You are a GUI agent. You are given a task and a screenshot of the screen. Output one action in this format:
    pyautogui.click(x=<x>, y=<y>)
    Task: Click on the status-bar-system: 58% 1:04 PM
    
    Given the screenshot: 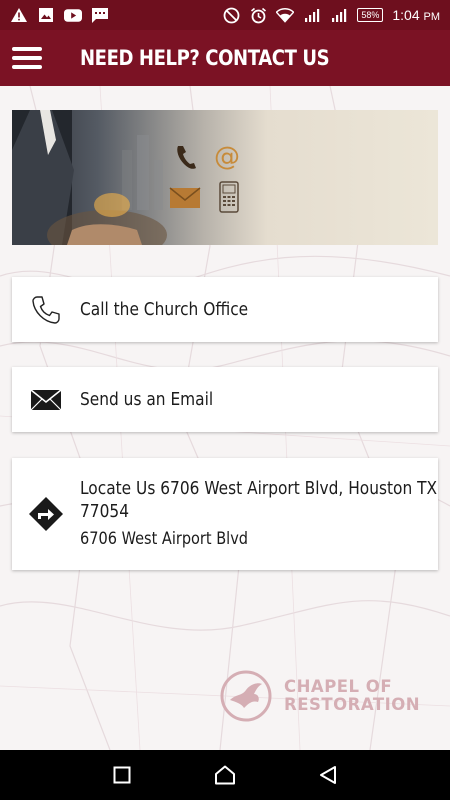 What is the action you would take?
    pyautogui.click(x=331, y=15)
    